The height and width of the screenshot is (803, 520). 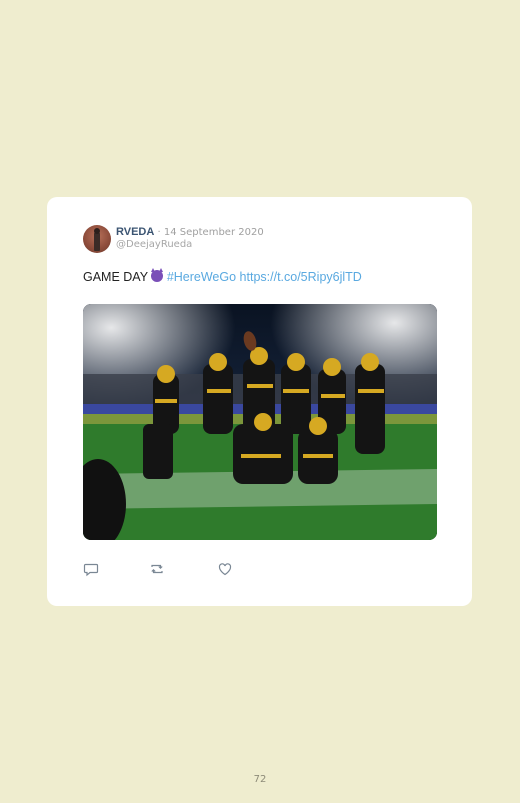 What do you see at coordinates (154, 244) in the screenshot?
I see `author-handle: @DeejayRueda` at bounding box center [154, 244].